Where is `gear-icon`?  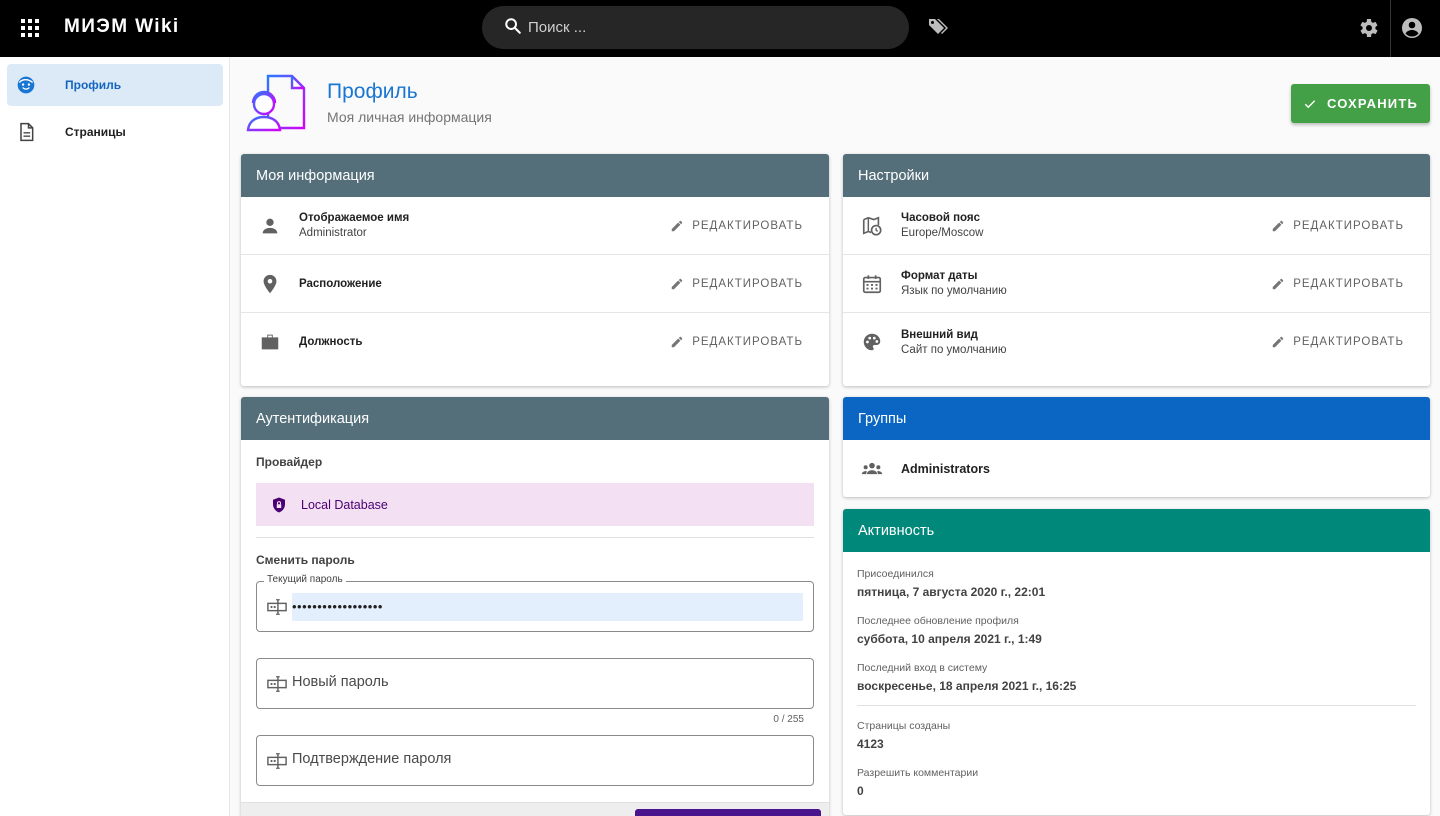 gear-icon is located at coordinates (1368, 28).